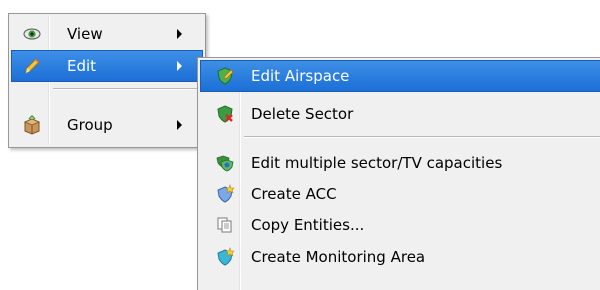 This screenshot has height=290, width=600. What do you see at coordinates (107, 34) in the screenshot?
I see `menu-item-view: View` at bounding box center [107, 34].